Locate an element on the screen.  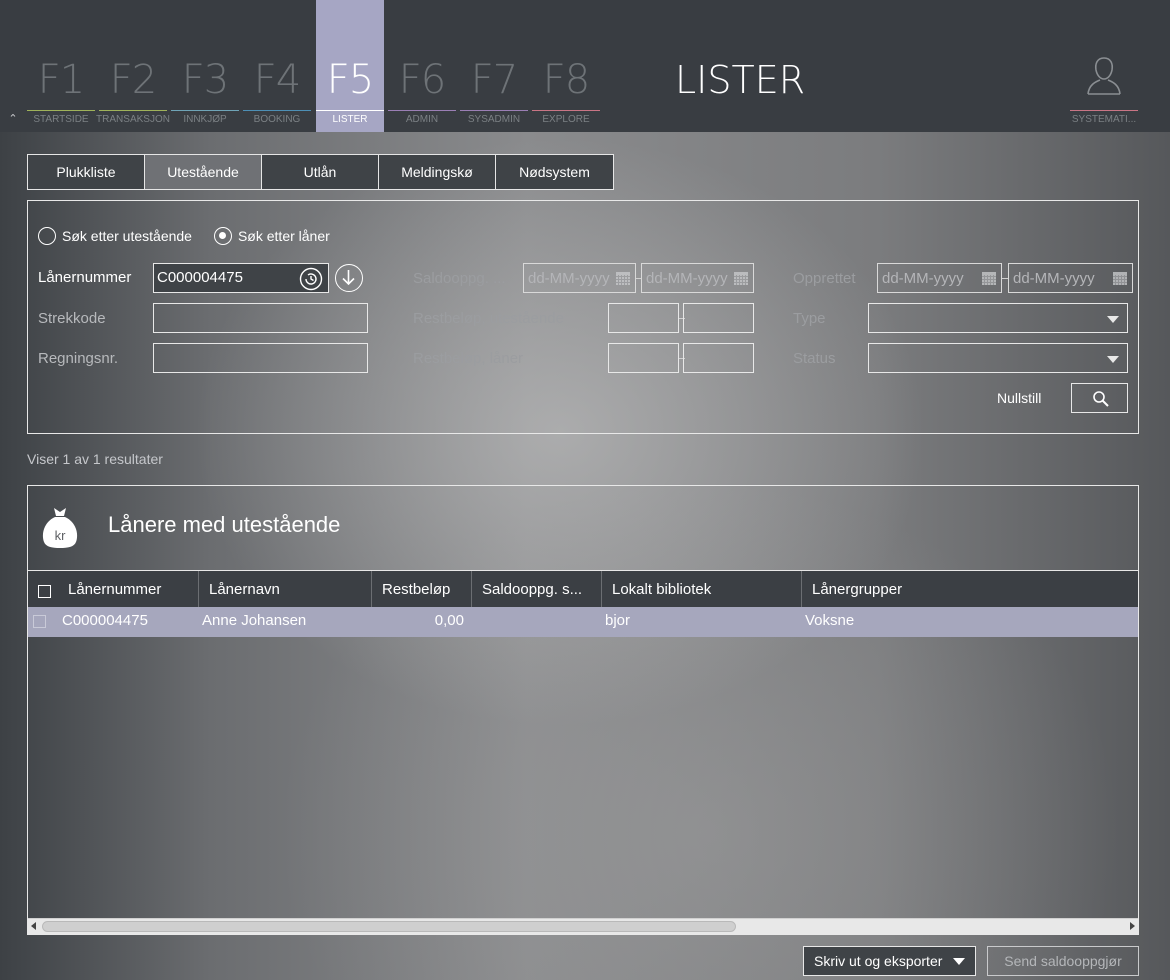
column-header-borrower-number: Lånernummer is located at coordinates (128, 589).